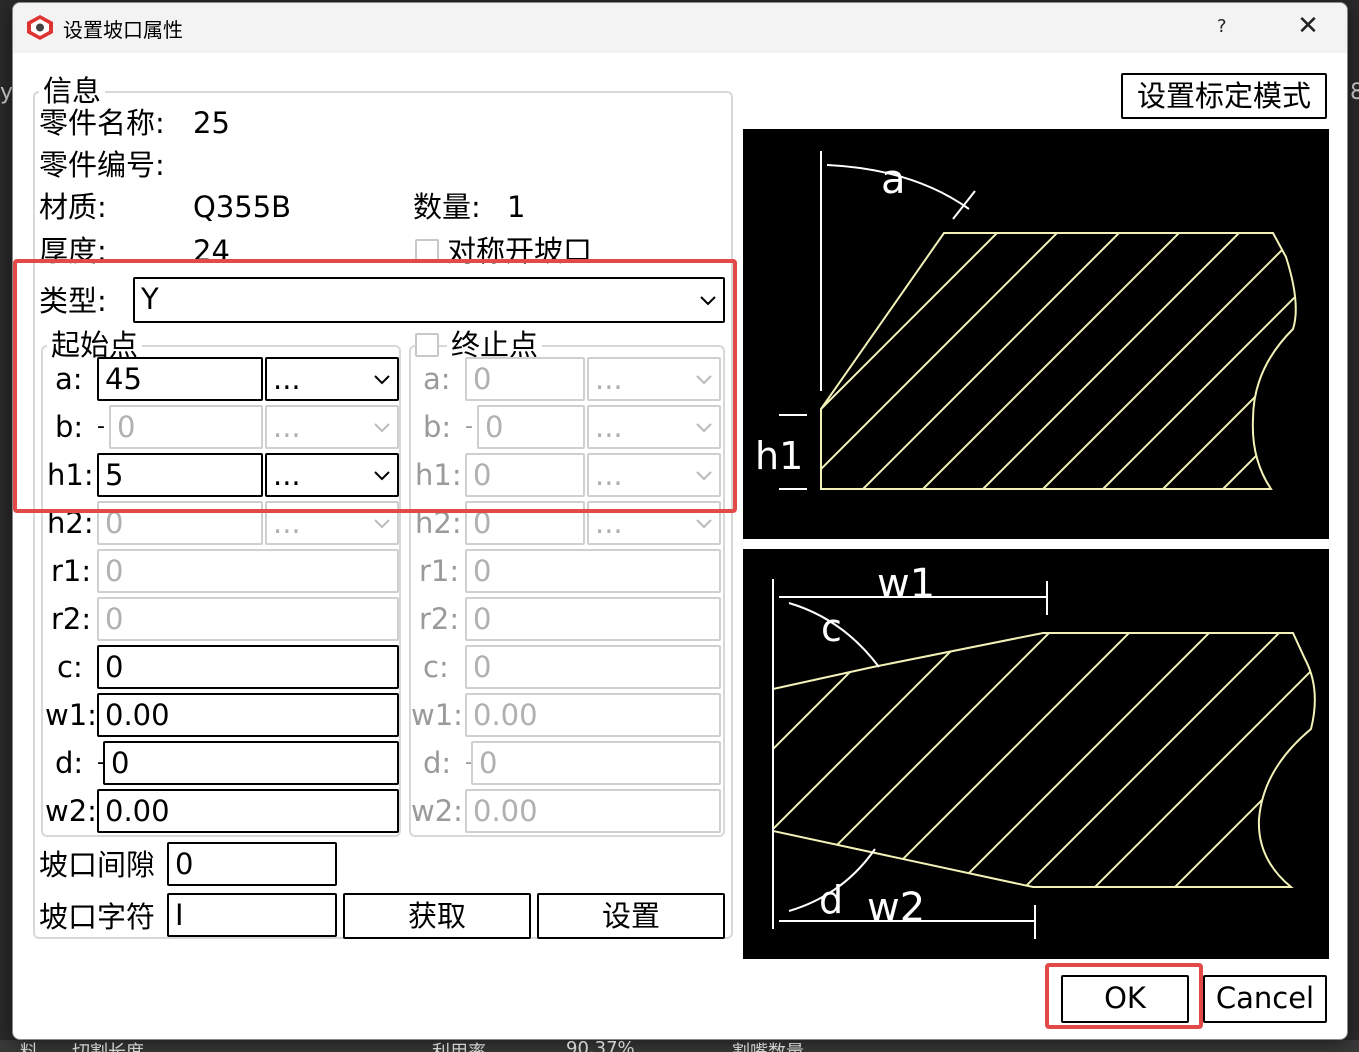 Image resolution: width=1359 pixels, height=1052 pixels. Describe the element at coordinates (252, 915) in the screenshot. I see `bevel-char-input: I` at that location.